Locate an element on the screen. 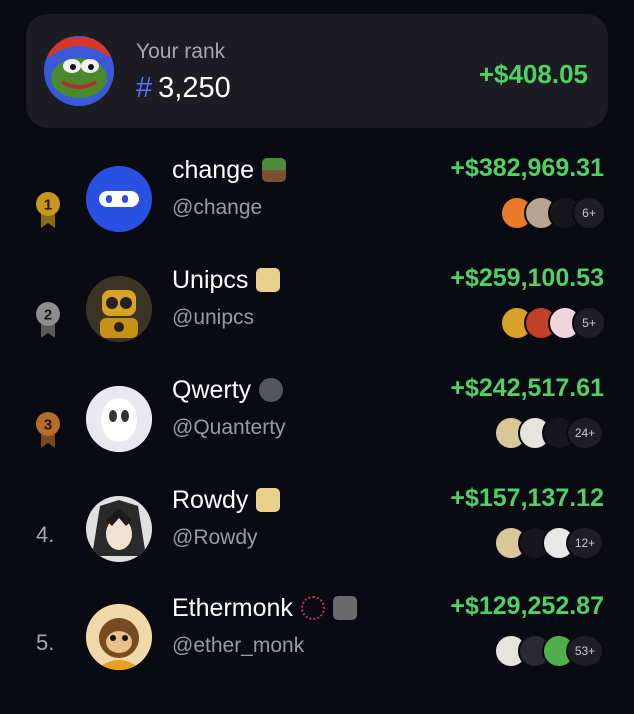 The height and width of the screenshot is (714, 634). trader-pnl: +$129,252.87 is located at coordinates (527, 606).